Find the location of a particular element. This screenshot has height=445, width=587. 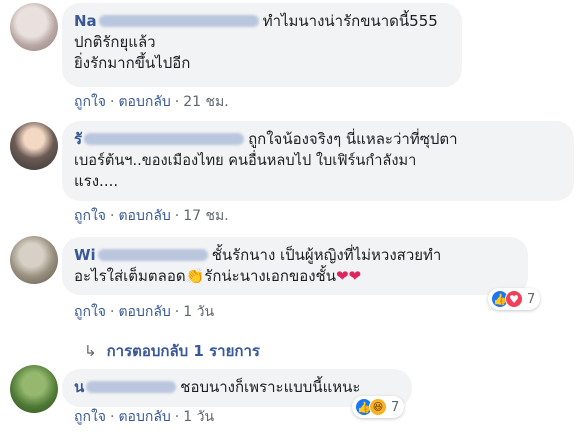

comment-first-line: น ชอบนางก็เพราะแบบนี้แหนะ is located at coordinates (237, 387).